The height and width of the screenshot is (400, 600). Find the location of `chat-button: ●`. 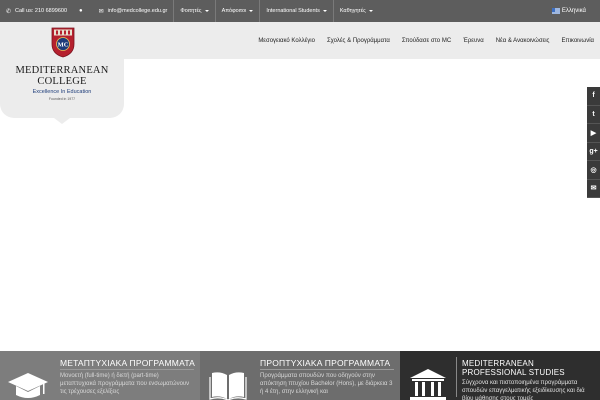

chat-button: ● is located at coordinates (83, 11).